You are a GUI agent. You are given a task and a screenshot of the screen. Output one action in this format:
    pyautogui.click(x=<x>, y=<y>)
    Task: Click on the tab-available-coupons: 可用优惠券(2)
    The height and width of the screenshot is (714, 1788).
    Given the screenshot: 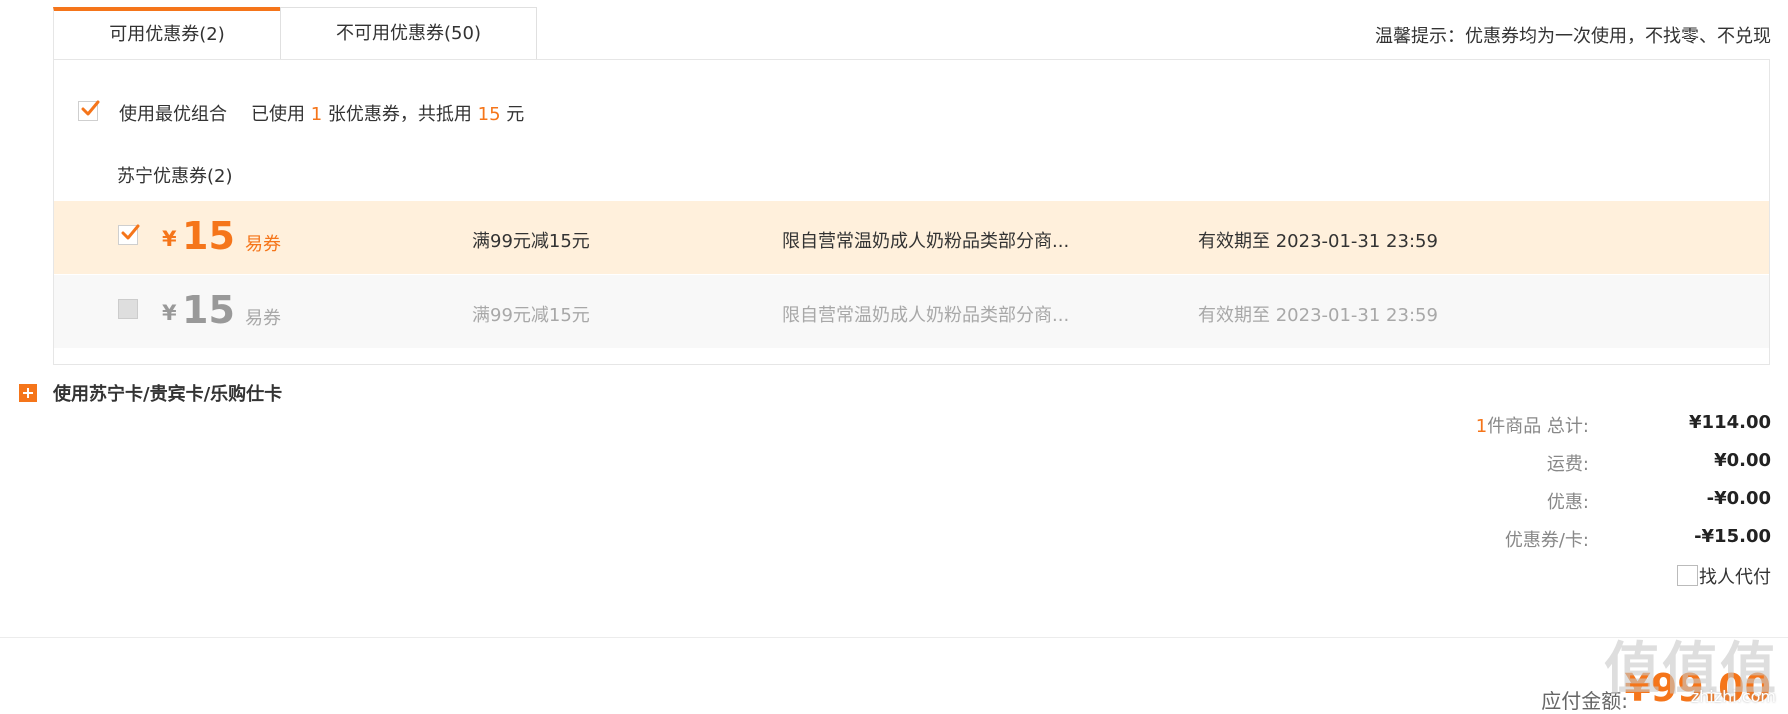 What is the action you would take?
    pyautogui.click(x=166, y=33)
    